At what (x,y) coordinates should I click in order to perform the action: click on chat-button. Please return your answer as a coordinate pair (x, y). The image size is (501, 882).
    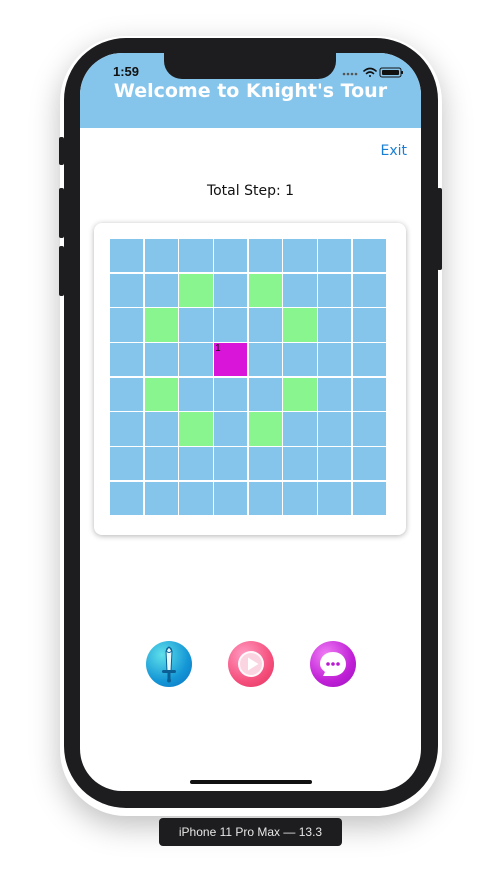
    Looking at the image, I should click on (333, 664).